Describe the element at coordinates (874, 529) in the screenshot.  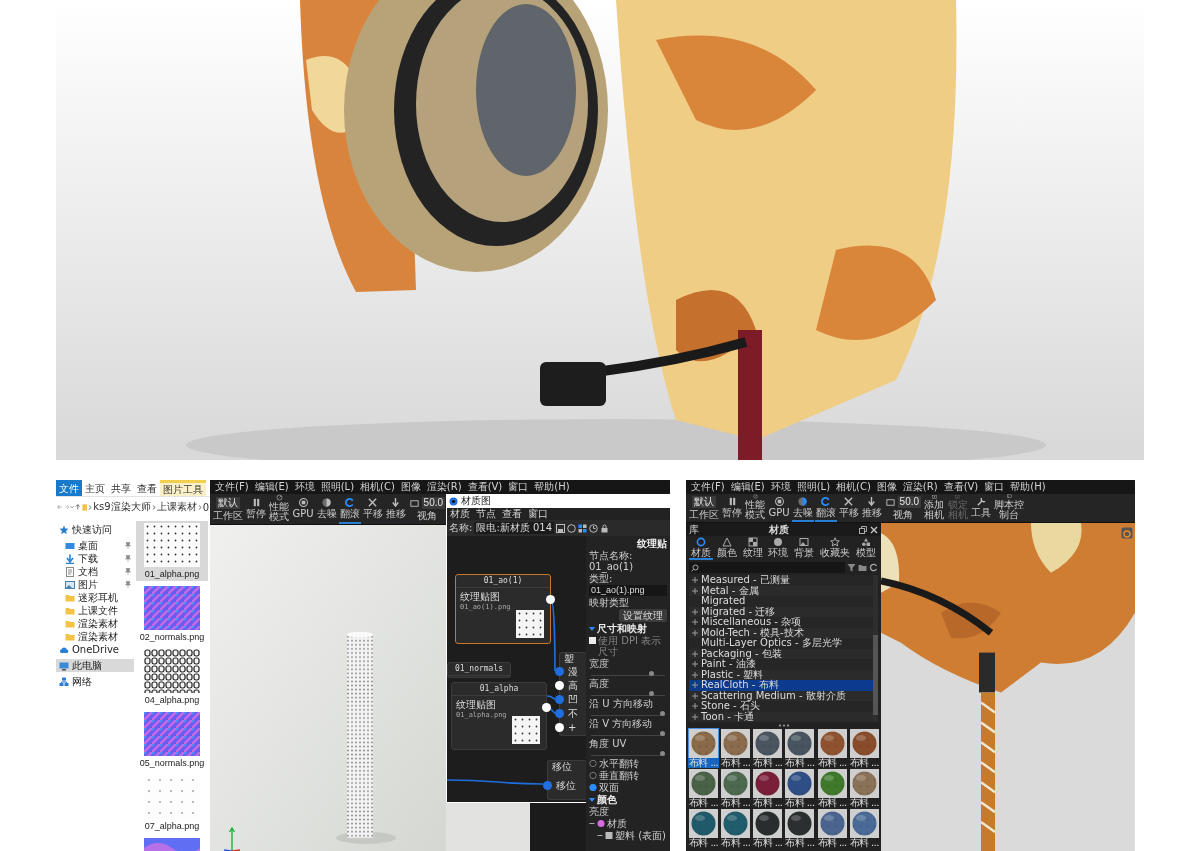
I see `close-icon` at that location.